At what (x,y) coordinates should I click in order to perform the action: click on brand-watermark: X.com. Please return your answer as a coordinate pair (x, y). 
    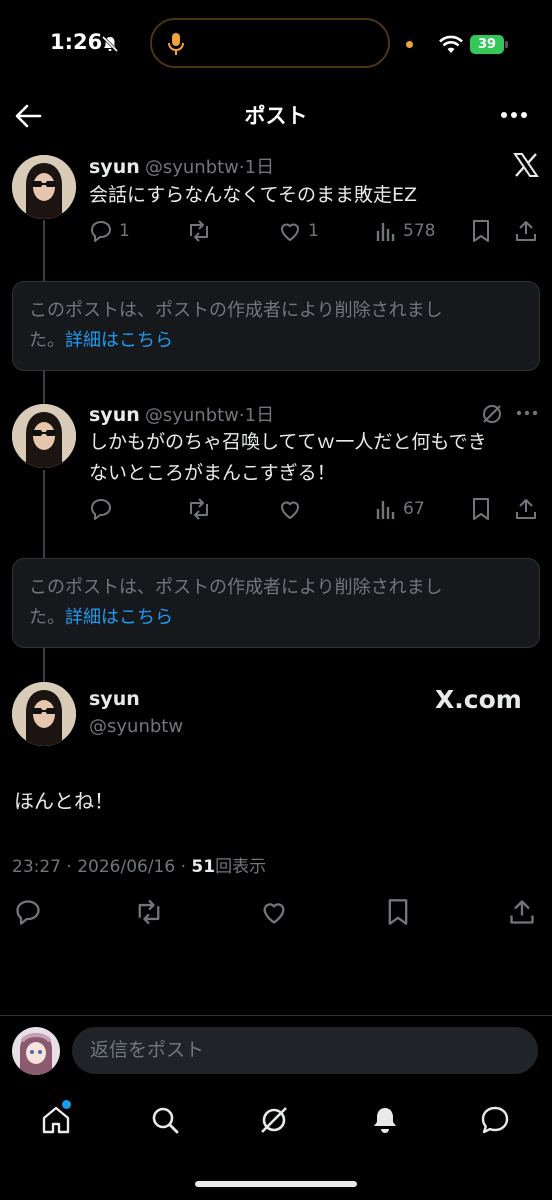
    Looking at the image, I should click on (478, 699).